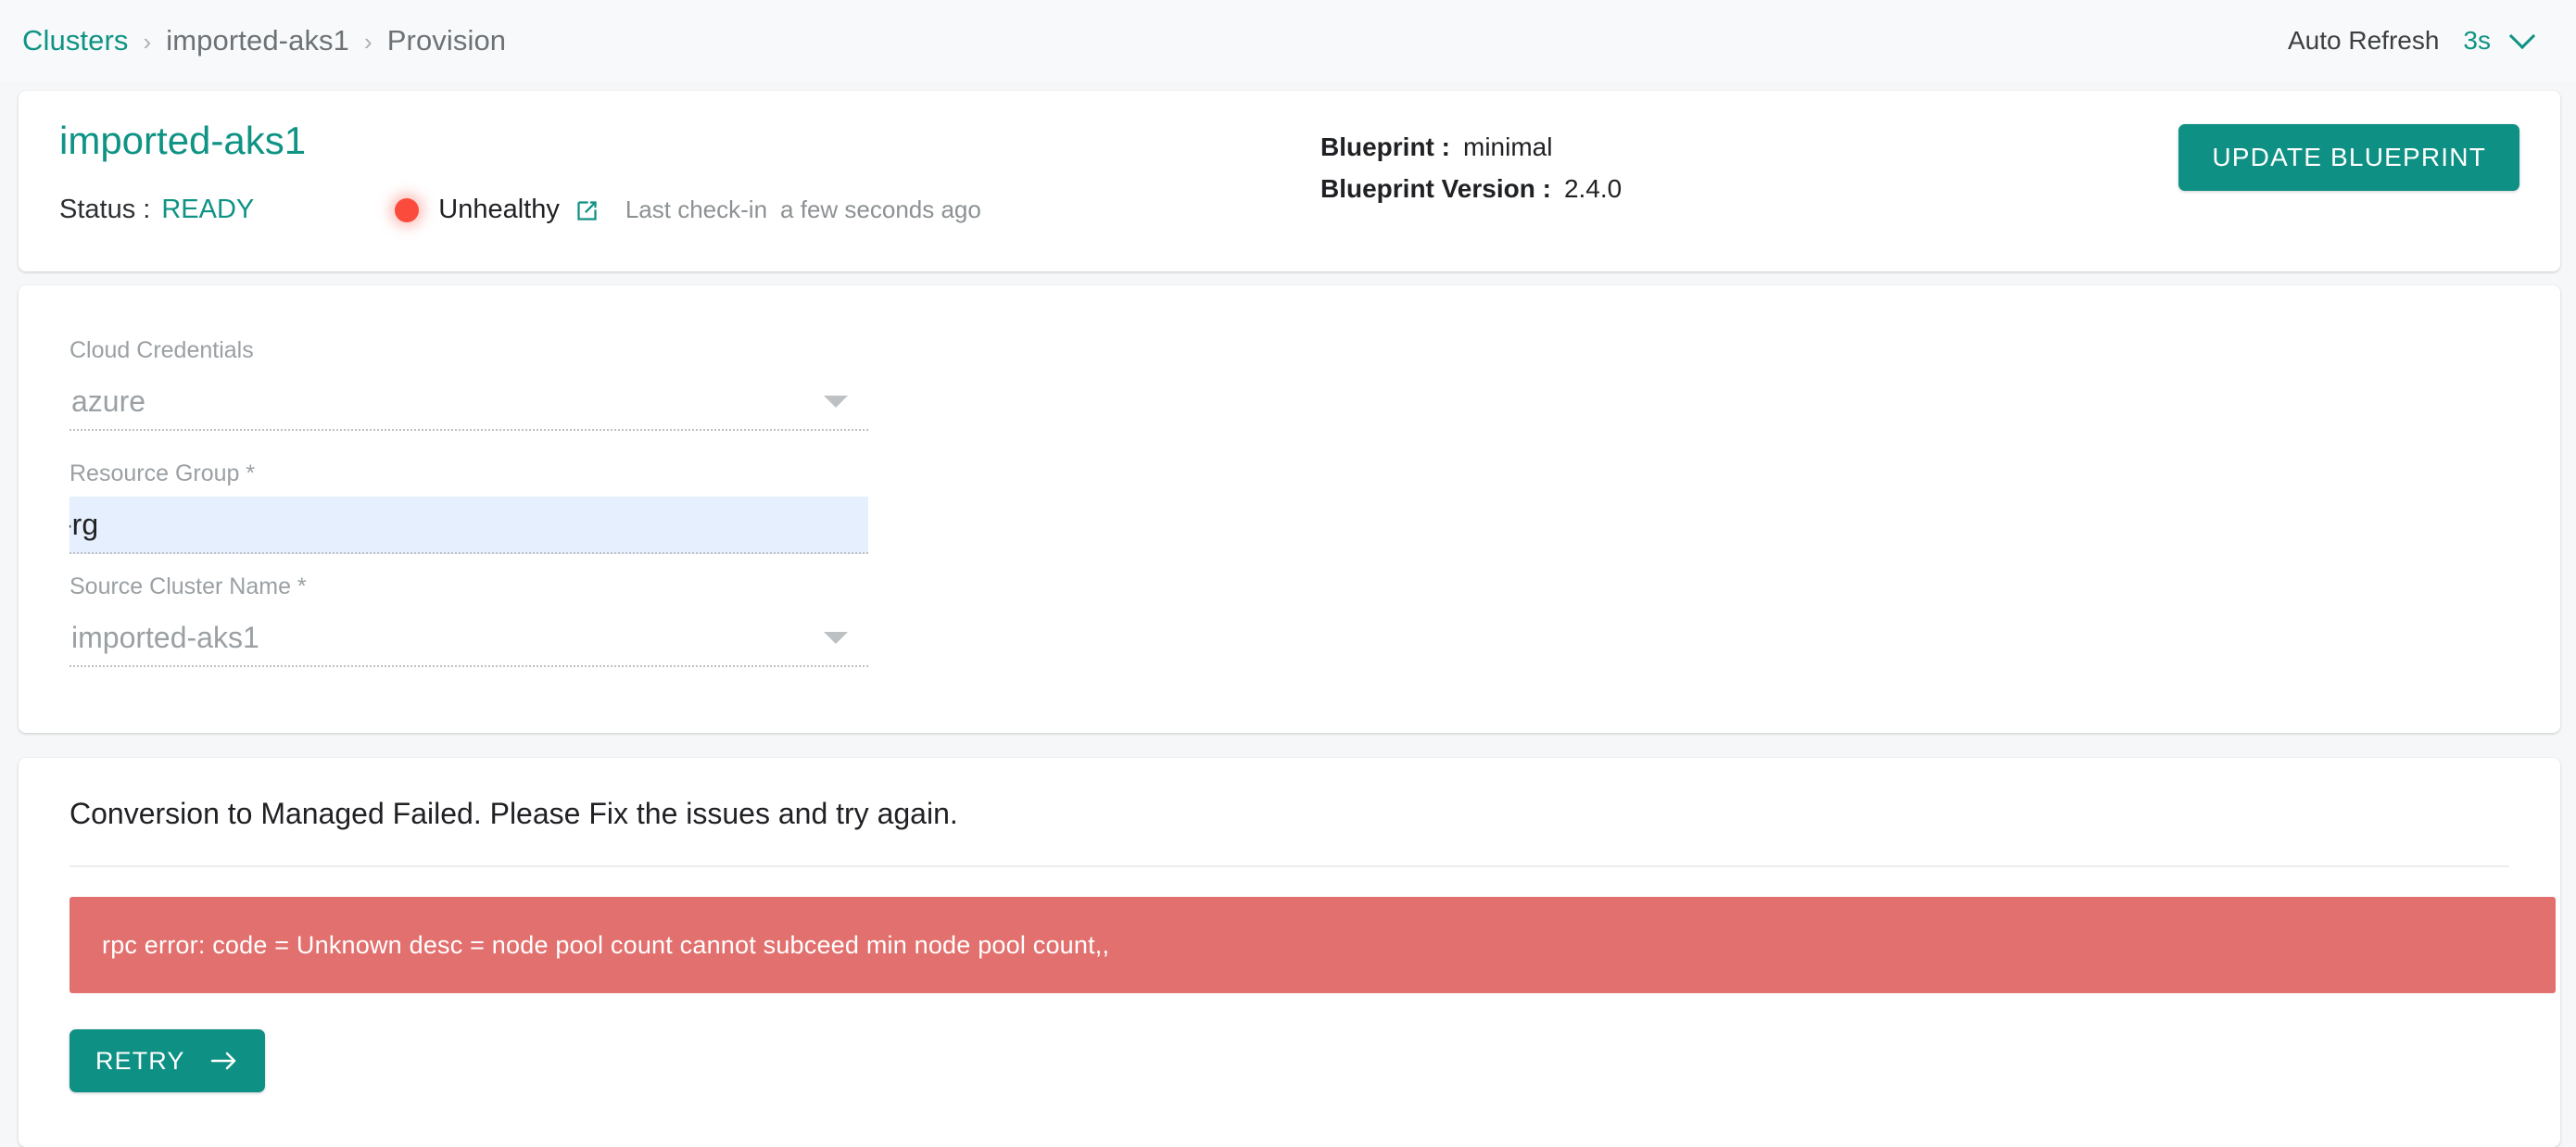 The image size is (2576, 1147). What do you see at coordinates (880, 209) in the screenshot?
I see `last-checkin-value: a few seconds ago` at bounding box center [880, 209].